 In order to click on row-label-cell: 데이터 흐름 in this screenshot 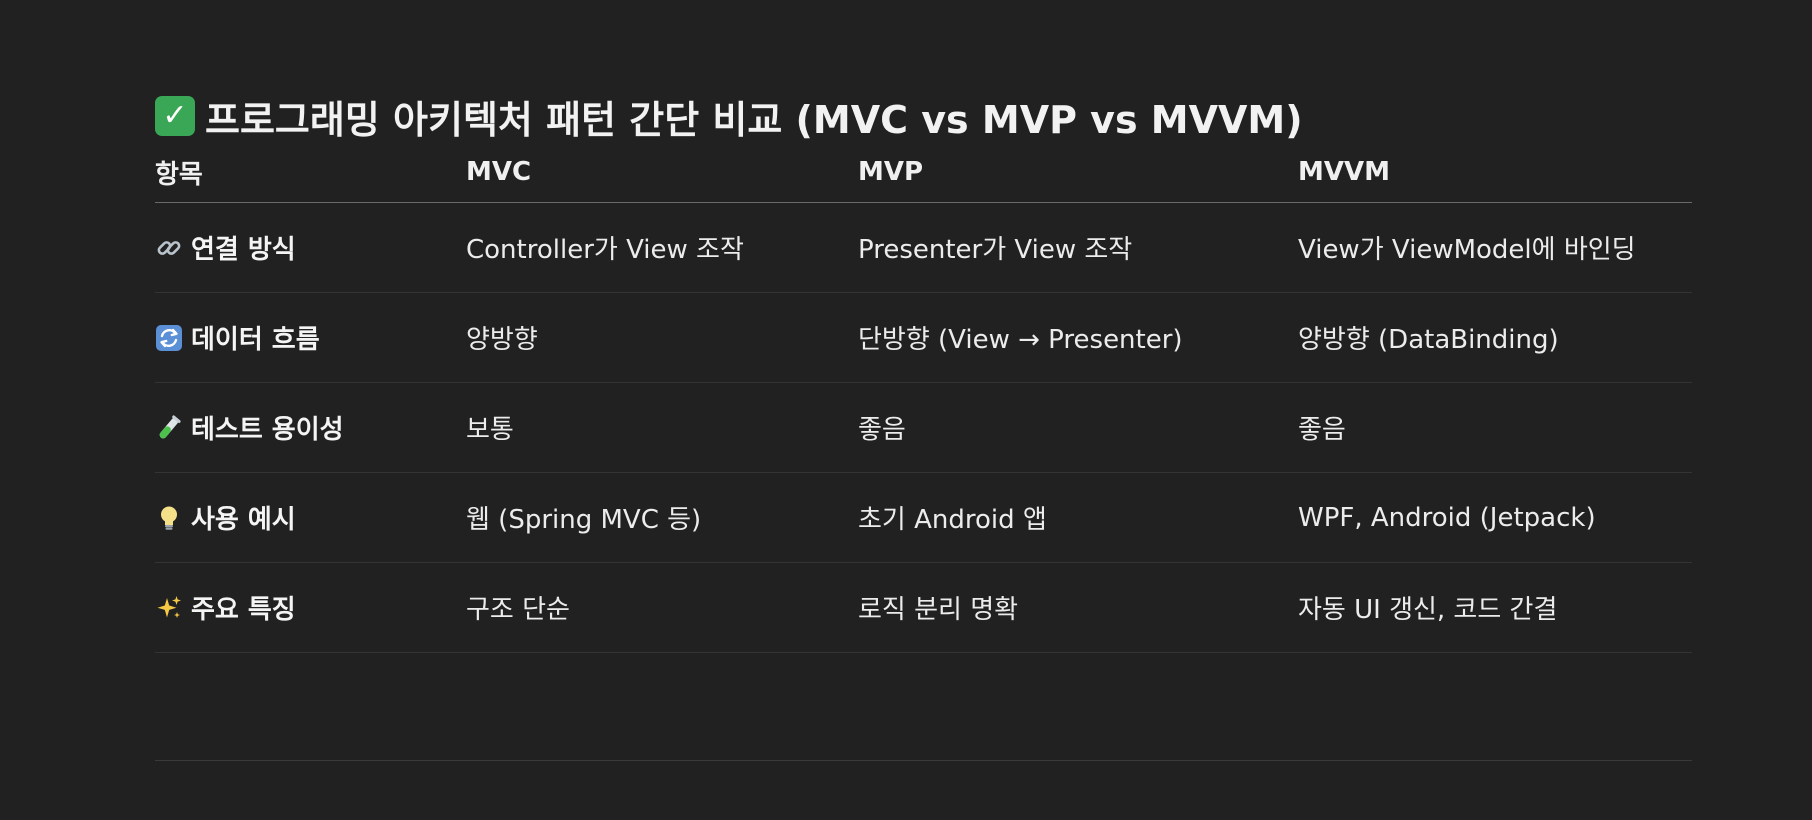, I will do `click(310, 337)`.